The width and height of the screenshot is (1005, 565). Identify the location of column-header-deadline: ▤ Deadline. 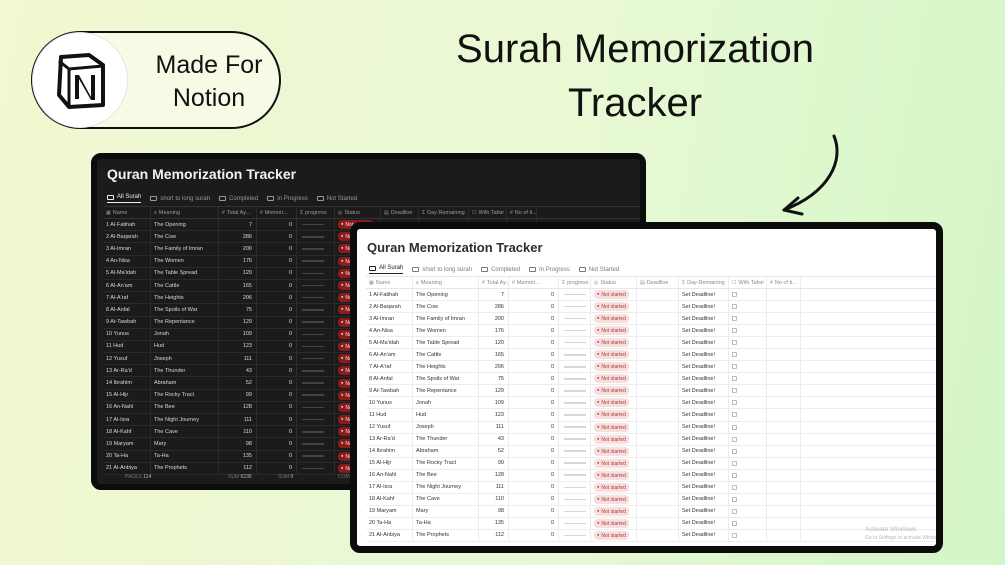
(400, 212).